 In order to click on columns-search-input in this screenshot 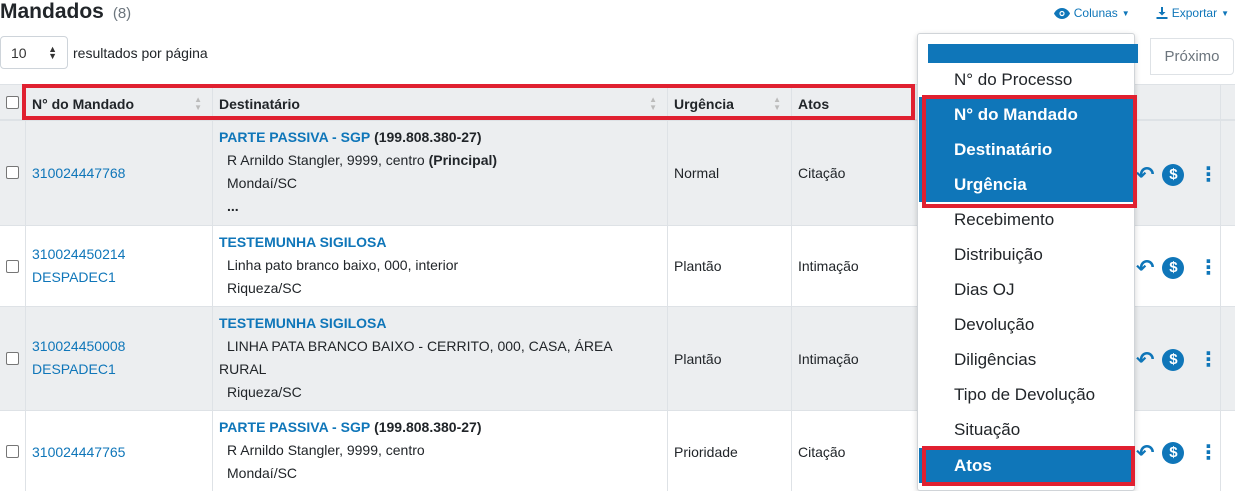, I will do `click(1033, 53)`.